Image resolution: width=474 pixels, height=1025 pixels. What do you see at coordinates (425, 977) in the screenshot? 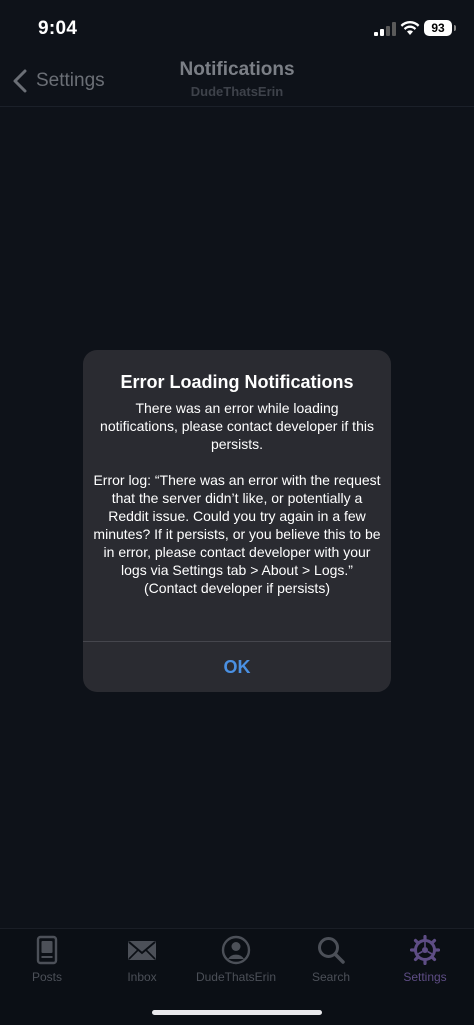
I see `tab-label: Settings` at bounding box center [425, 977].